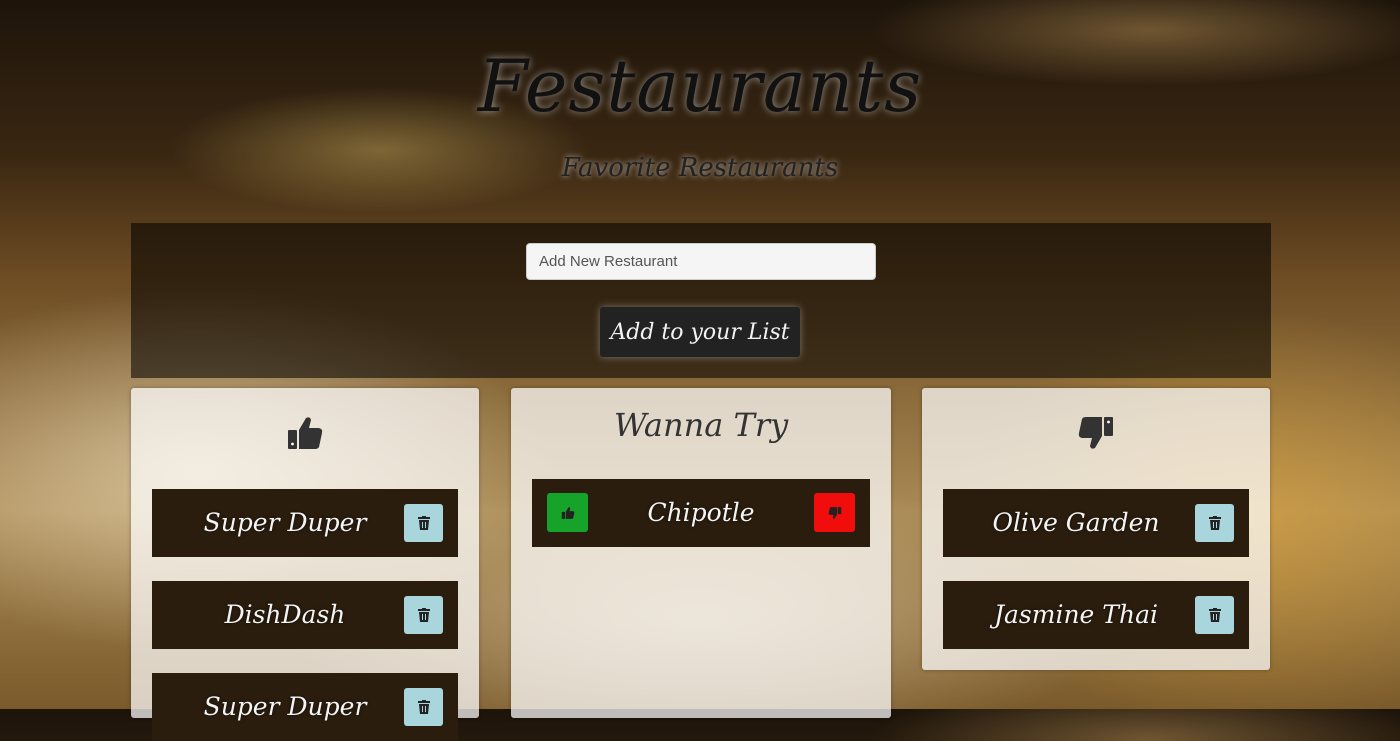 The height and width of the screenshot is (741, 1400). I want to click on disliked-column: Olive Garden Jasmine Thai, so click(1096, 529).